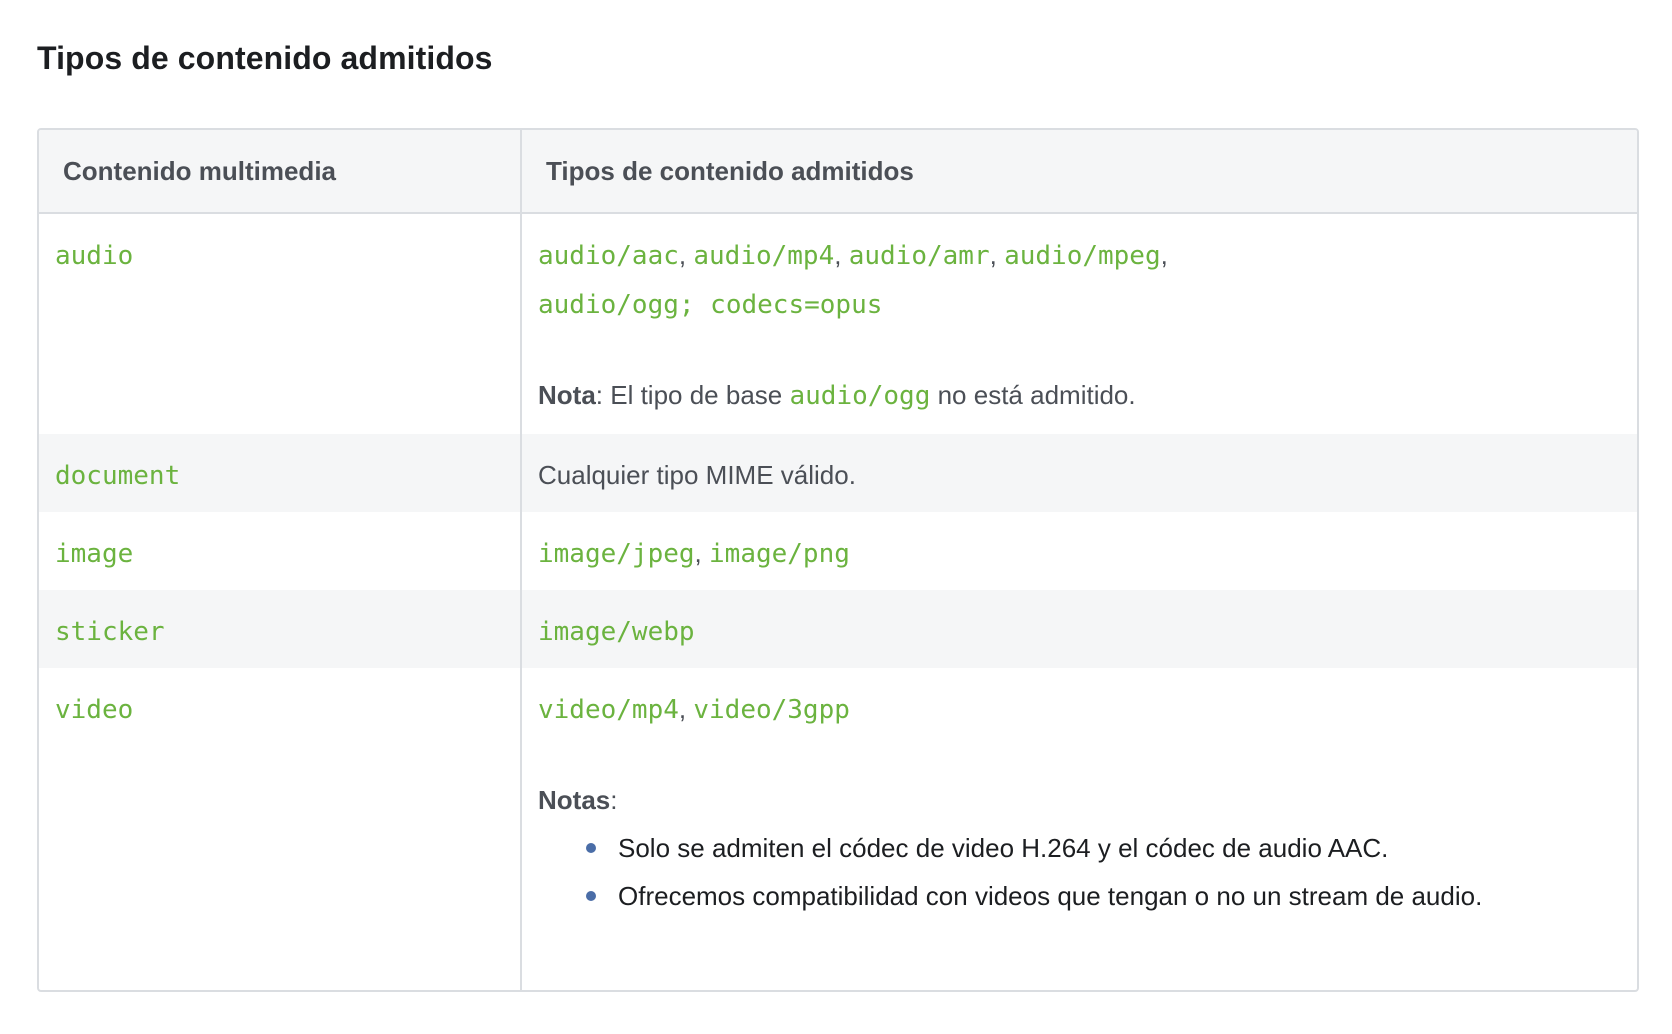 Image resolution: width=1672 pixels, height=1034 pixels. I want to click on mime-audio-ogg-opus: audio/ogg; codecs=opus, so click(710, 305).